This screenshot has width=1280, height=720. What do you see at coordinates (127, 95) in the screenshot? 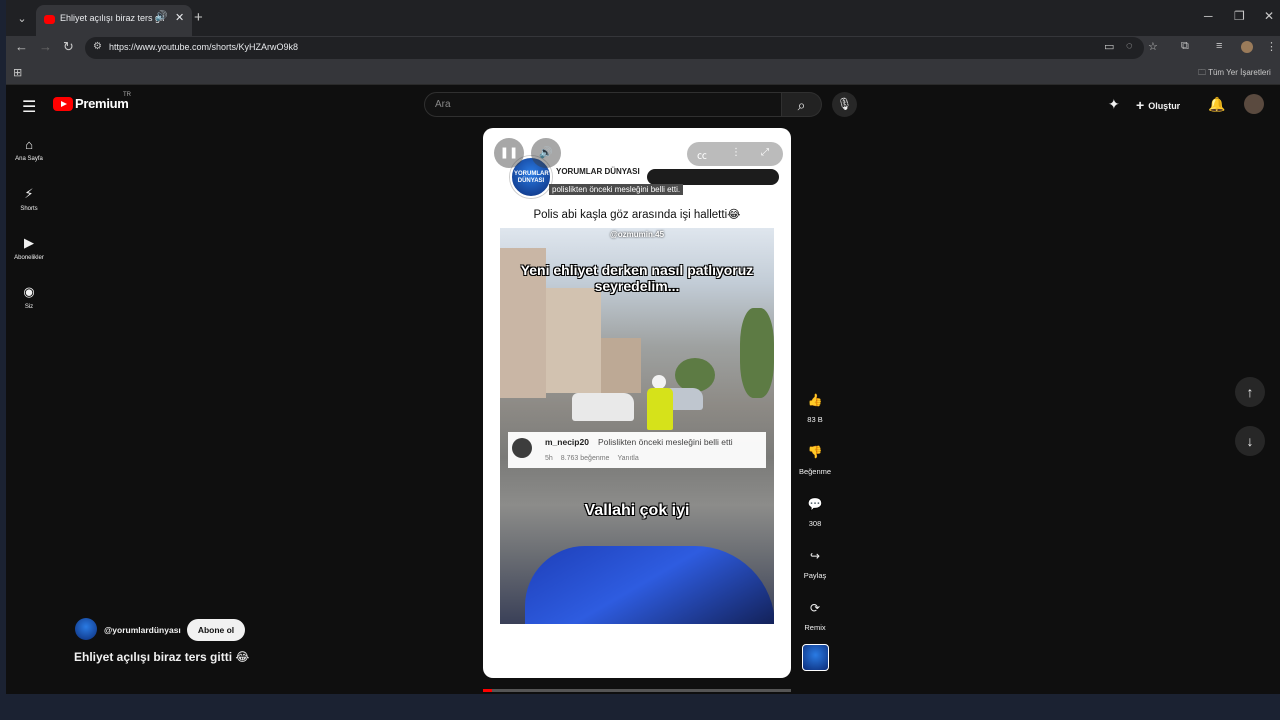
I see `logo-country: TR` at bounding box center [127, 95].